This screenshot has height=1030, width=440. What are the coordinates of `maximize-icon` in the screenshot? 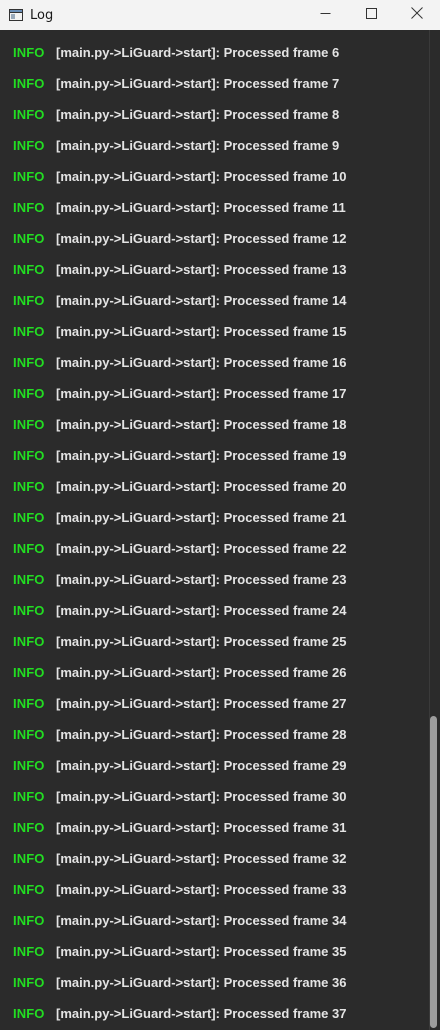 It's located at (371, 15).